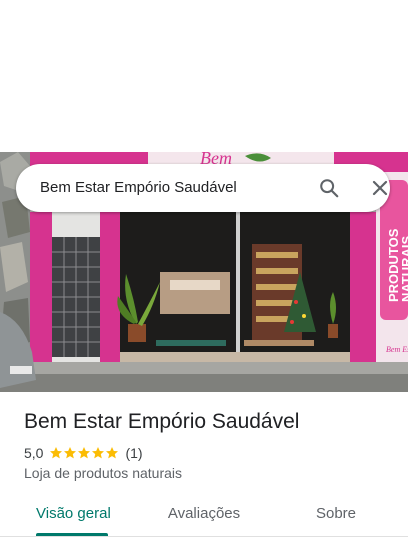 The height and width of the screenshot is (544, 408). What do you see at coordinates (73, 518) in the screenshot?
I see `tab-overview: Visão geral` at bounding box center [73, 518].